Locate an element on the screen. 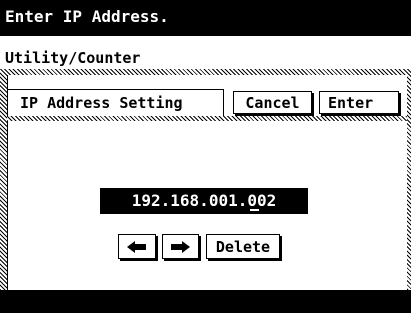  enter-button: Enter is located at coordinates (359, 102).